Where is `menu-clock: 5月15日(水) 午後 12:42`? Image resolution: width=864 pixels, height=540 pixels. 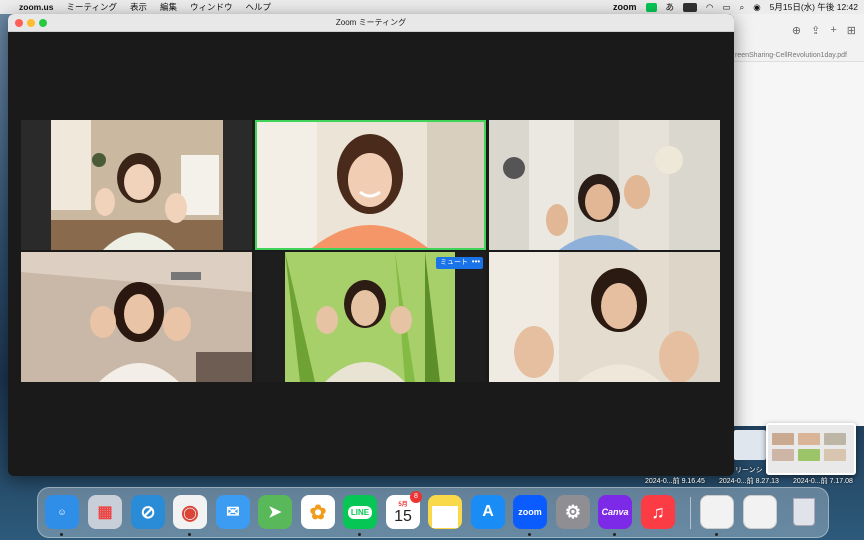 menu-clock: 5月15日(水) 午後 12:42 is located at coordinates (814, 7).